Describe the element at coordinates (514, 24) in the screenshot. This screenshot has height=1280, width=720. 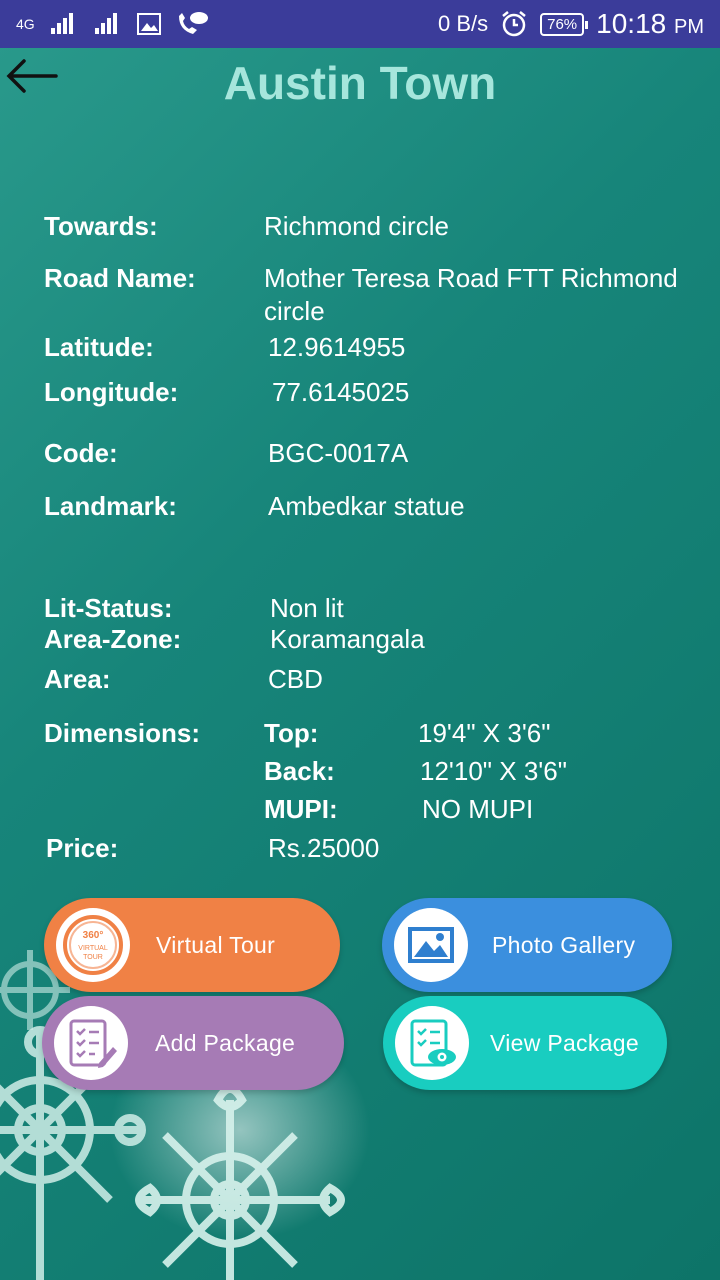
I see `alarm-icon` at that location.